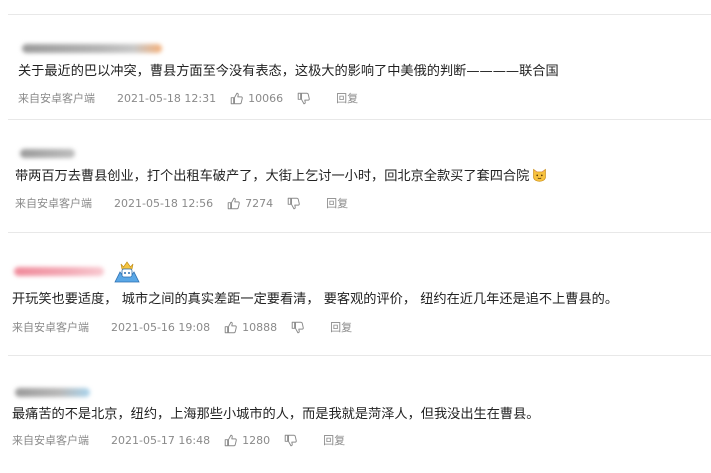 The image size is (711, 473). I want to click on like-button: 10066, so click(256, 98).